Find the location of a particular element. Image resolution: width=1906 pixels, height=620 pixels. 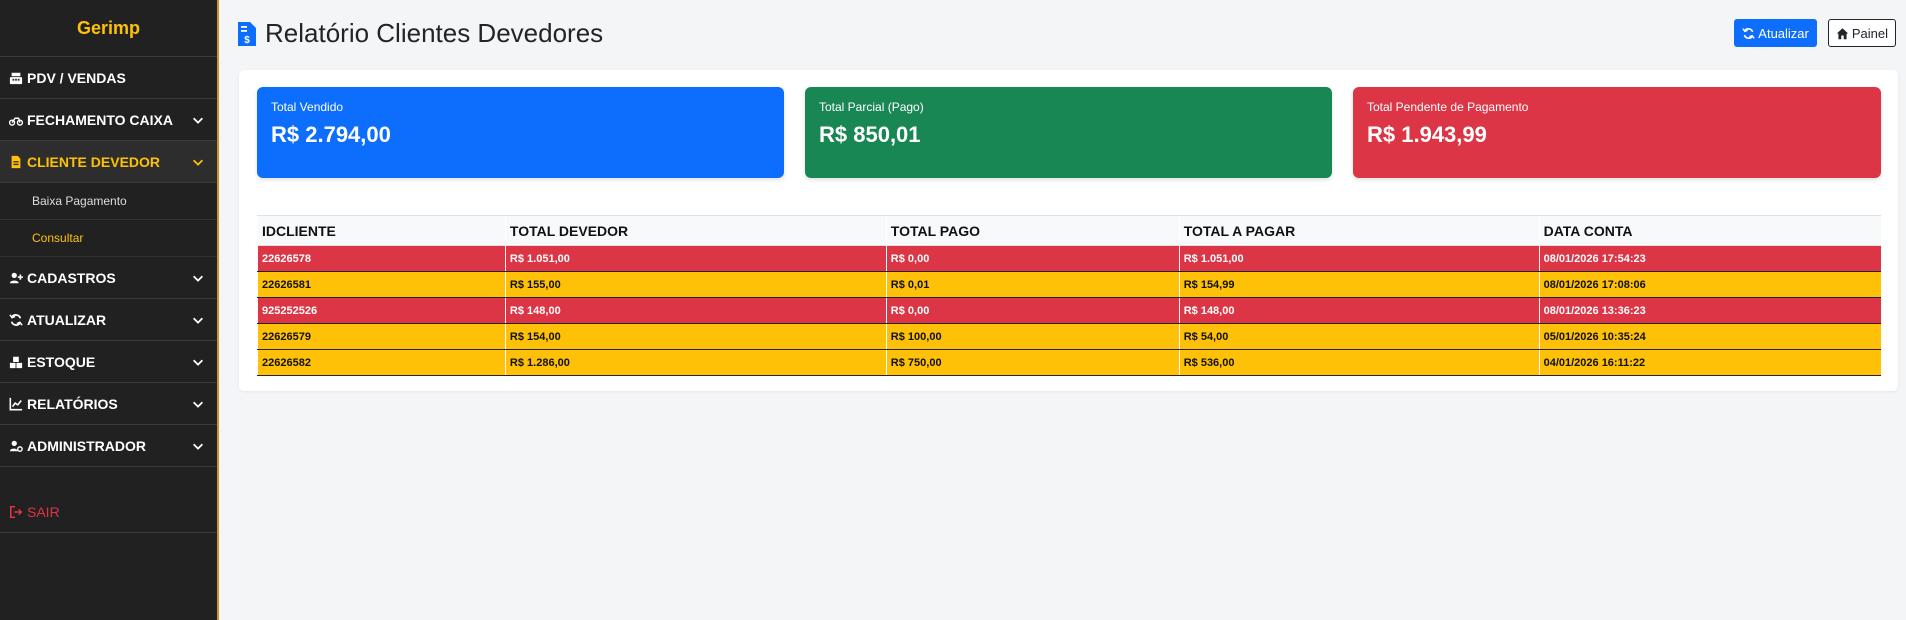

column-header-data-conta: DATA CONTA is located at coordinates (1709, 230).